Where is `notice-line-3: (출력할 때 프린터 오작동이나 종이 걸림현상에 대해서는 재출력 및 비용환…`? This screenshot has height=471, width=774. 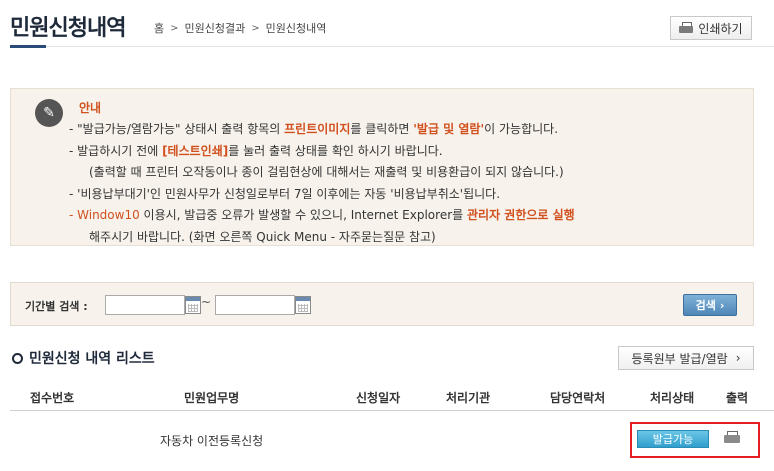
notice-line-3: (출력할 때 프린터 오작동이나 종이 걸림현상에 대해서는 재출력 및 비용환… is located at coordinates (326, 172).